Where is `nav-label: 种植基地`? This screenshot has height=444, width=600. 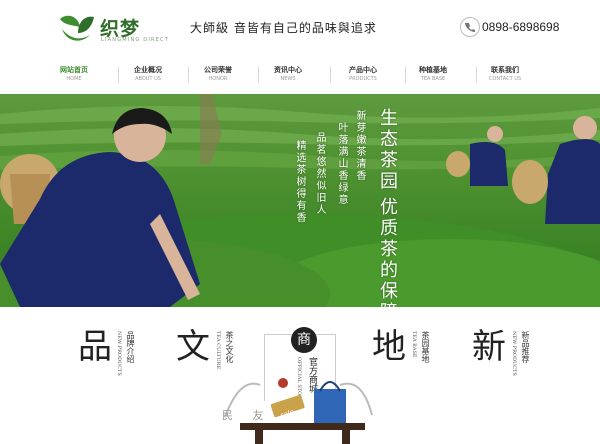
nav-label: 种植基地 is located at coordinates (433, 70).